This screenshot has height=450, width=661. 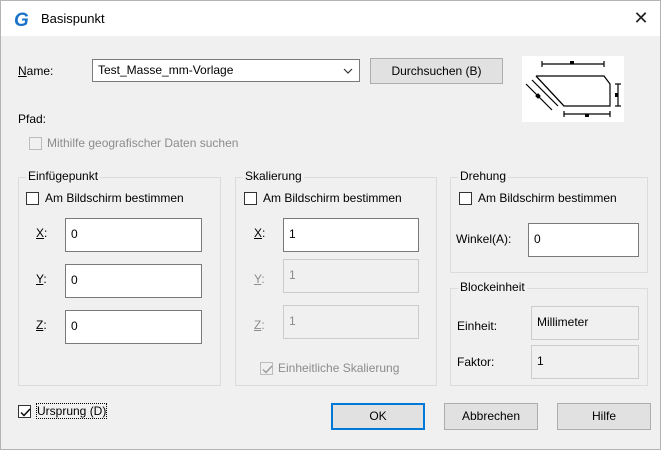 I want to click on window-title: Basispunkt, so click(x=73, y=18).